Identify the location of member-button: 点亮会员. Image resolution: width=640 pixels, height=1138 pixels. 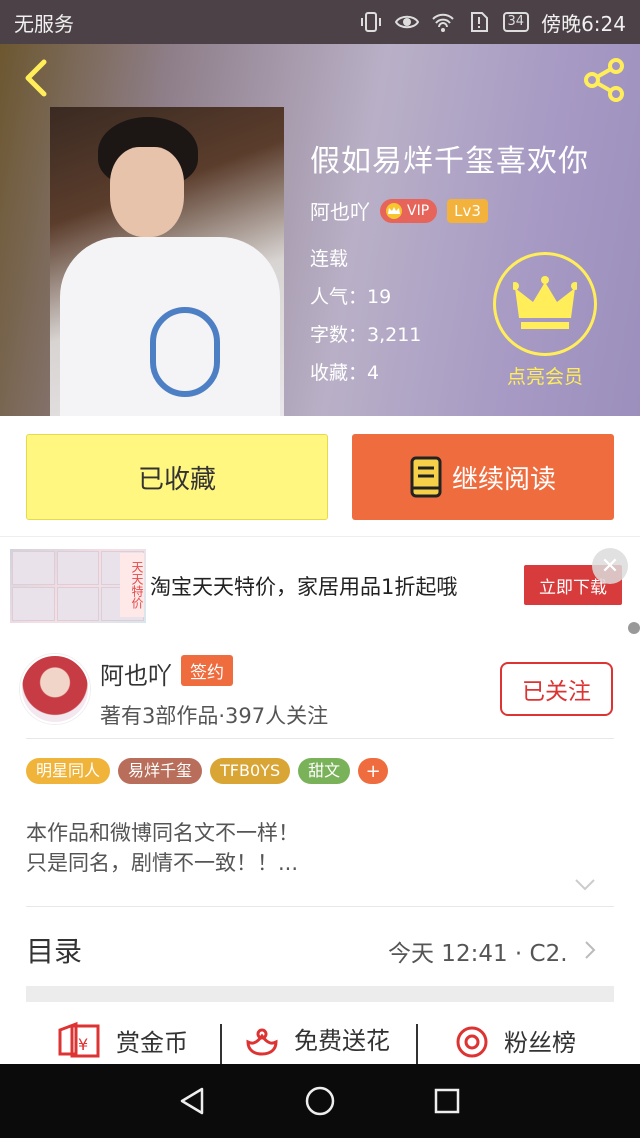
(545, 320).